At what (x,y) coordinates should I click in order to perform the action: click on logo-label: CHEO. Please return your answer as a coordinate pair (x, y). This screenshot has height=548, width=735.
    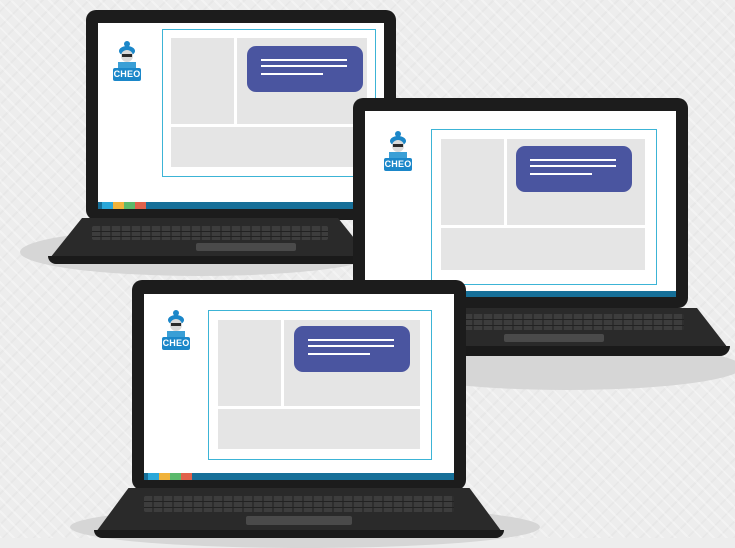
    Looking at the image, I should click on (176, 343).